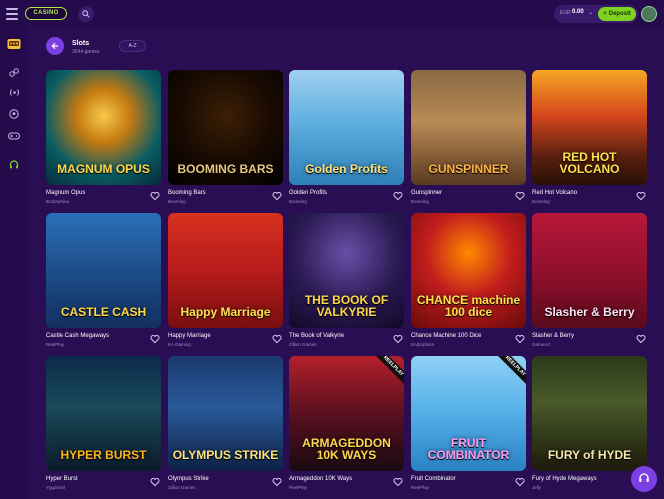 The image size is (664, 499). What do you see at coordinates (225, 312) in the screenshot?
I see `game-artwork-title: Happy Marriage` at bounding box center [225, 312].